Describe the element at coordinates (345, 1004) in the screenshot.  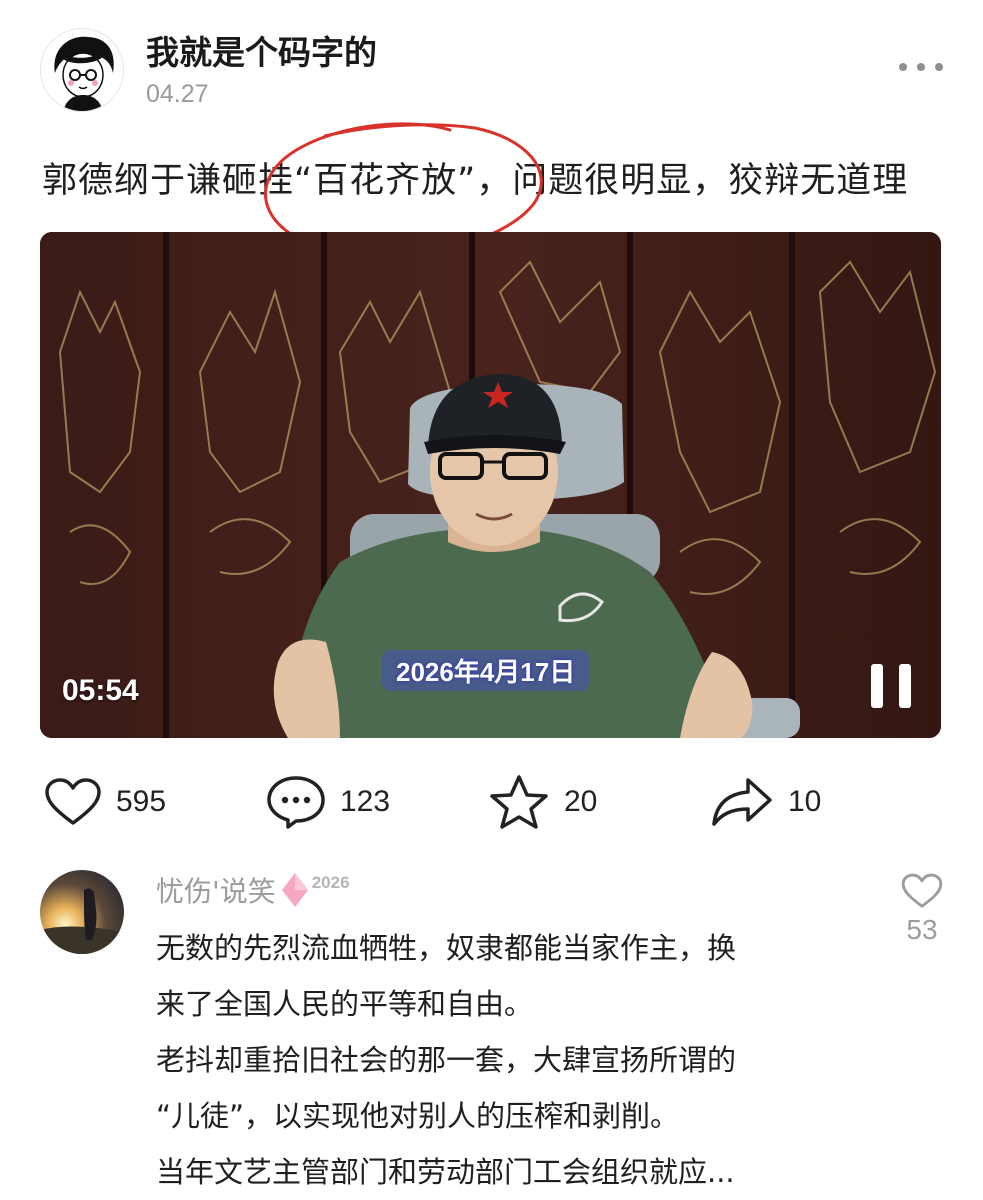
I see `comment-line: 来了全国人民的平等和自由。` at that location.